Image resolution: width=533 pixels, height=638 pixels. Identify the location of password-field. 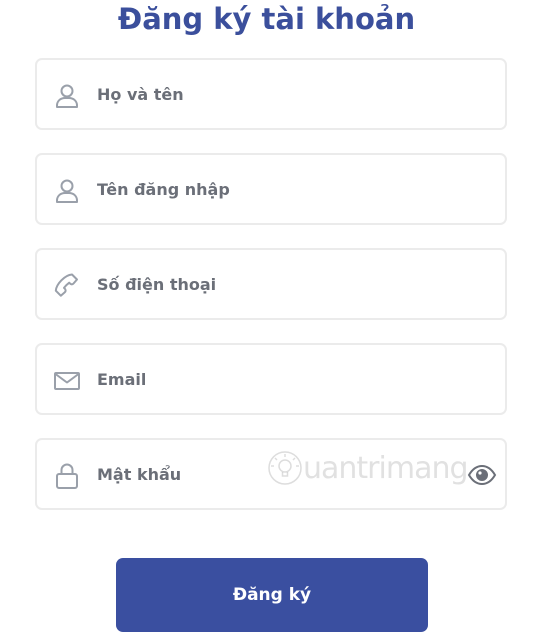
(271, 474).